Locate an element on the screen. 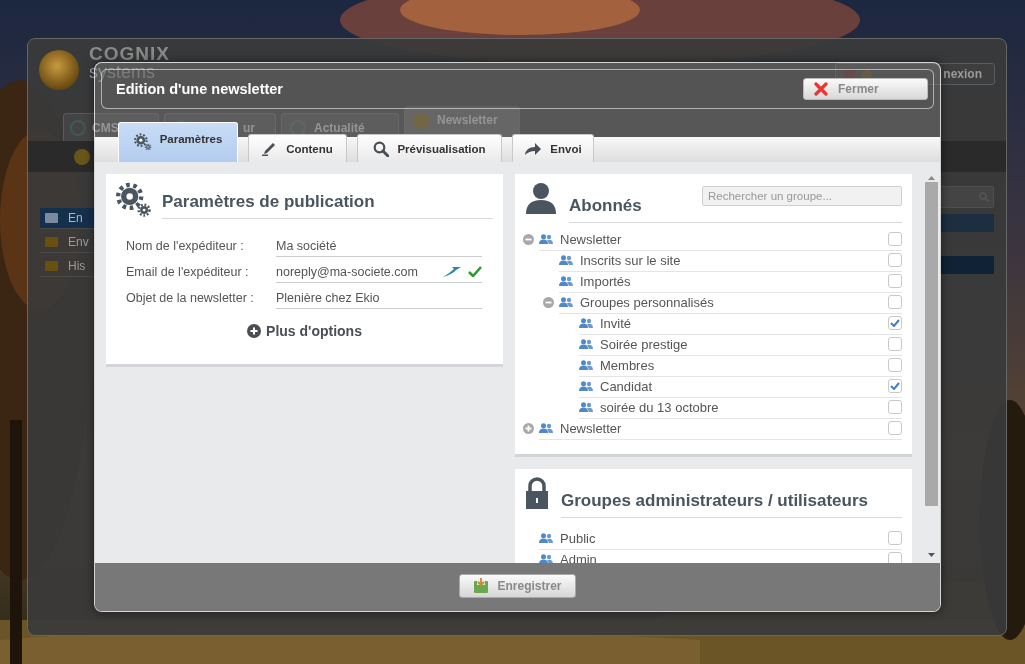 The image size is (1025, 664). card-title: Paramètres de publication is located at coordinates (268, 202).